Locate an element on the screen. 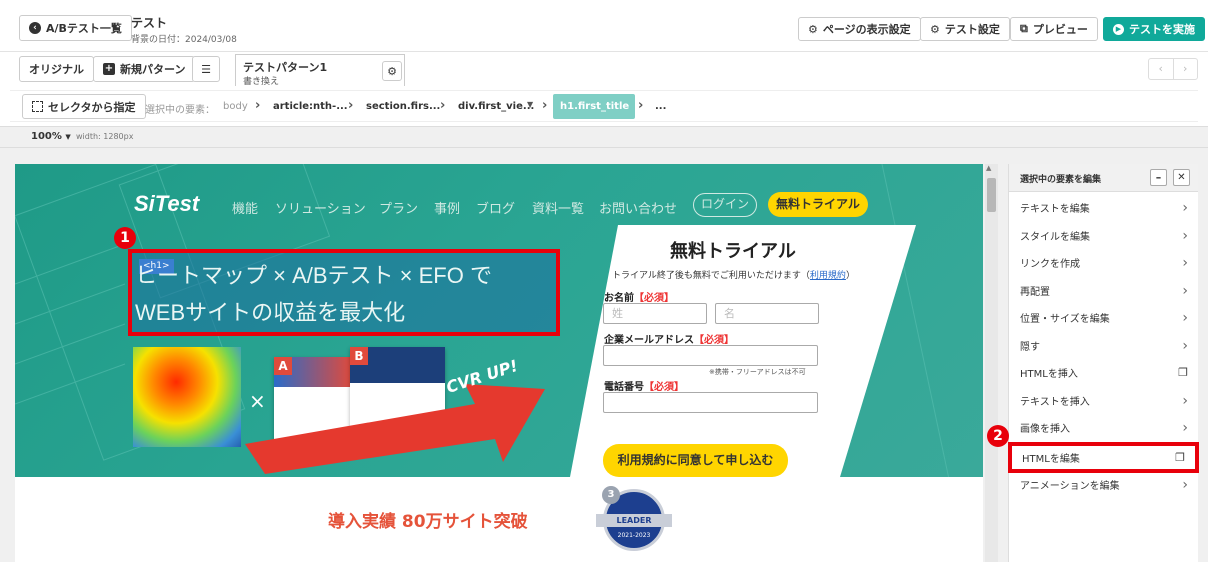  selected-element-label: 選択中の要素： is located at coordinates (180, 110).